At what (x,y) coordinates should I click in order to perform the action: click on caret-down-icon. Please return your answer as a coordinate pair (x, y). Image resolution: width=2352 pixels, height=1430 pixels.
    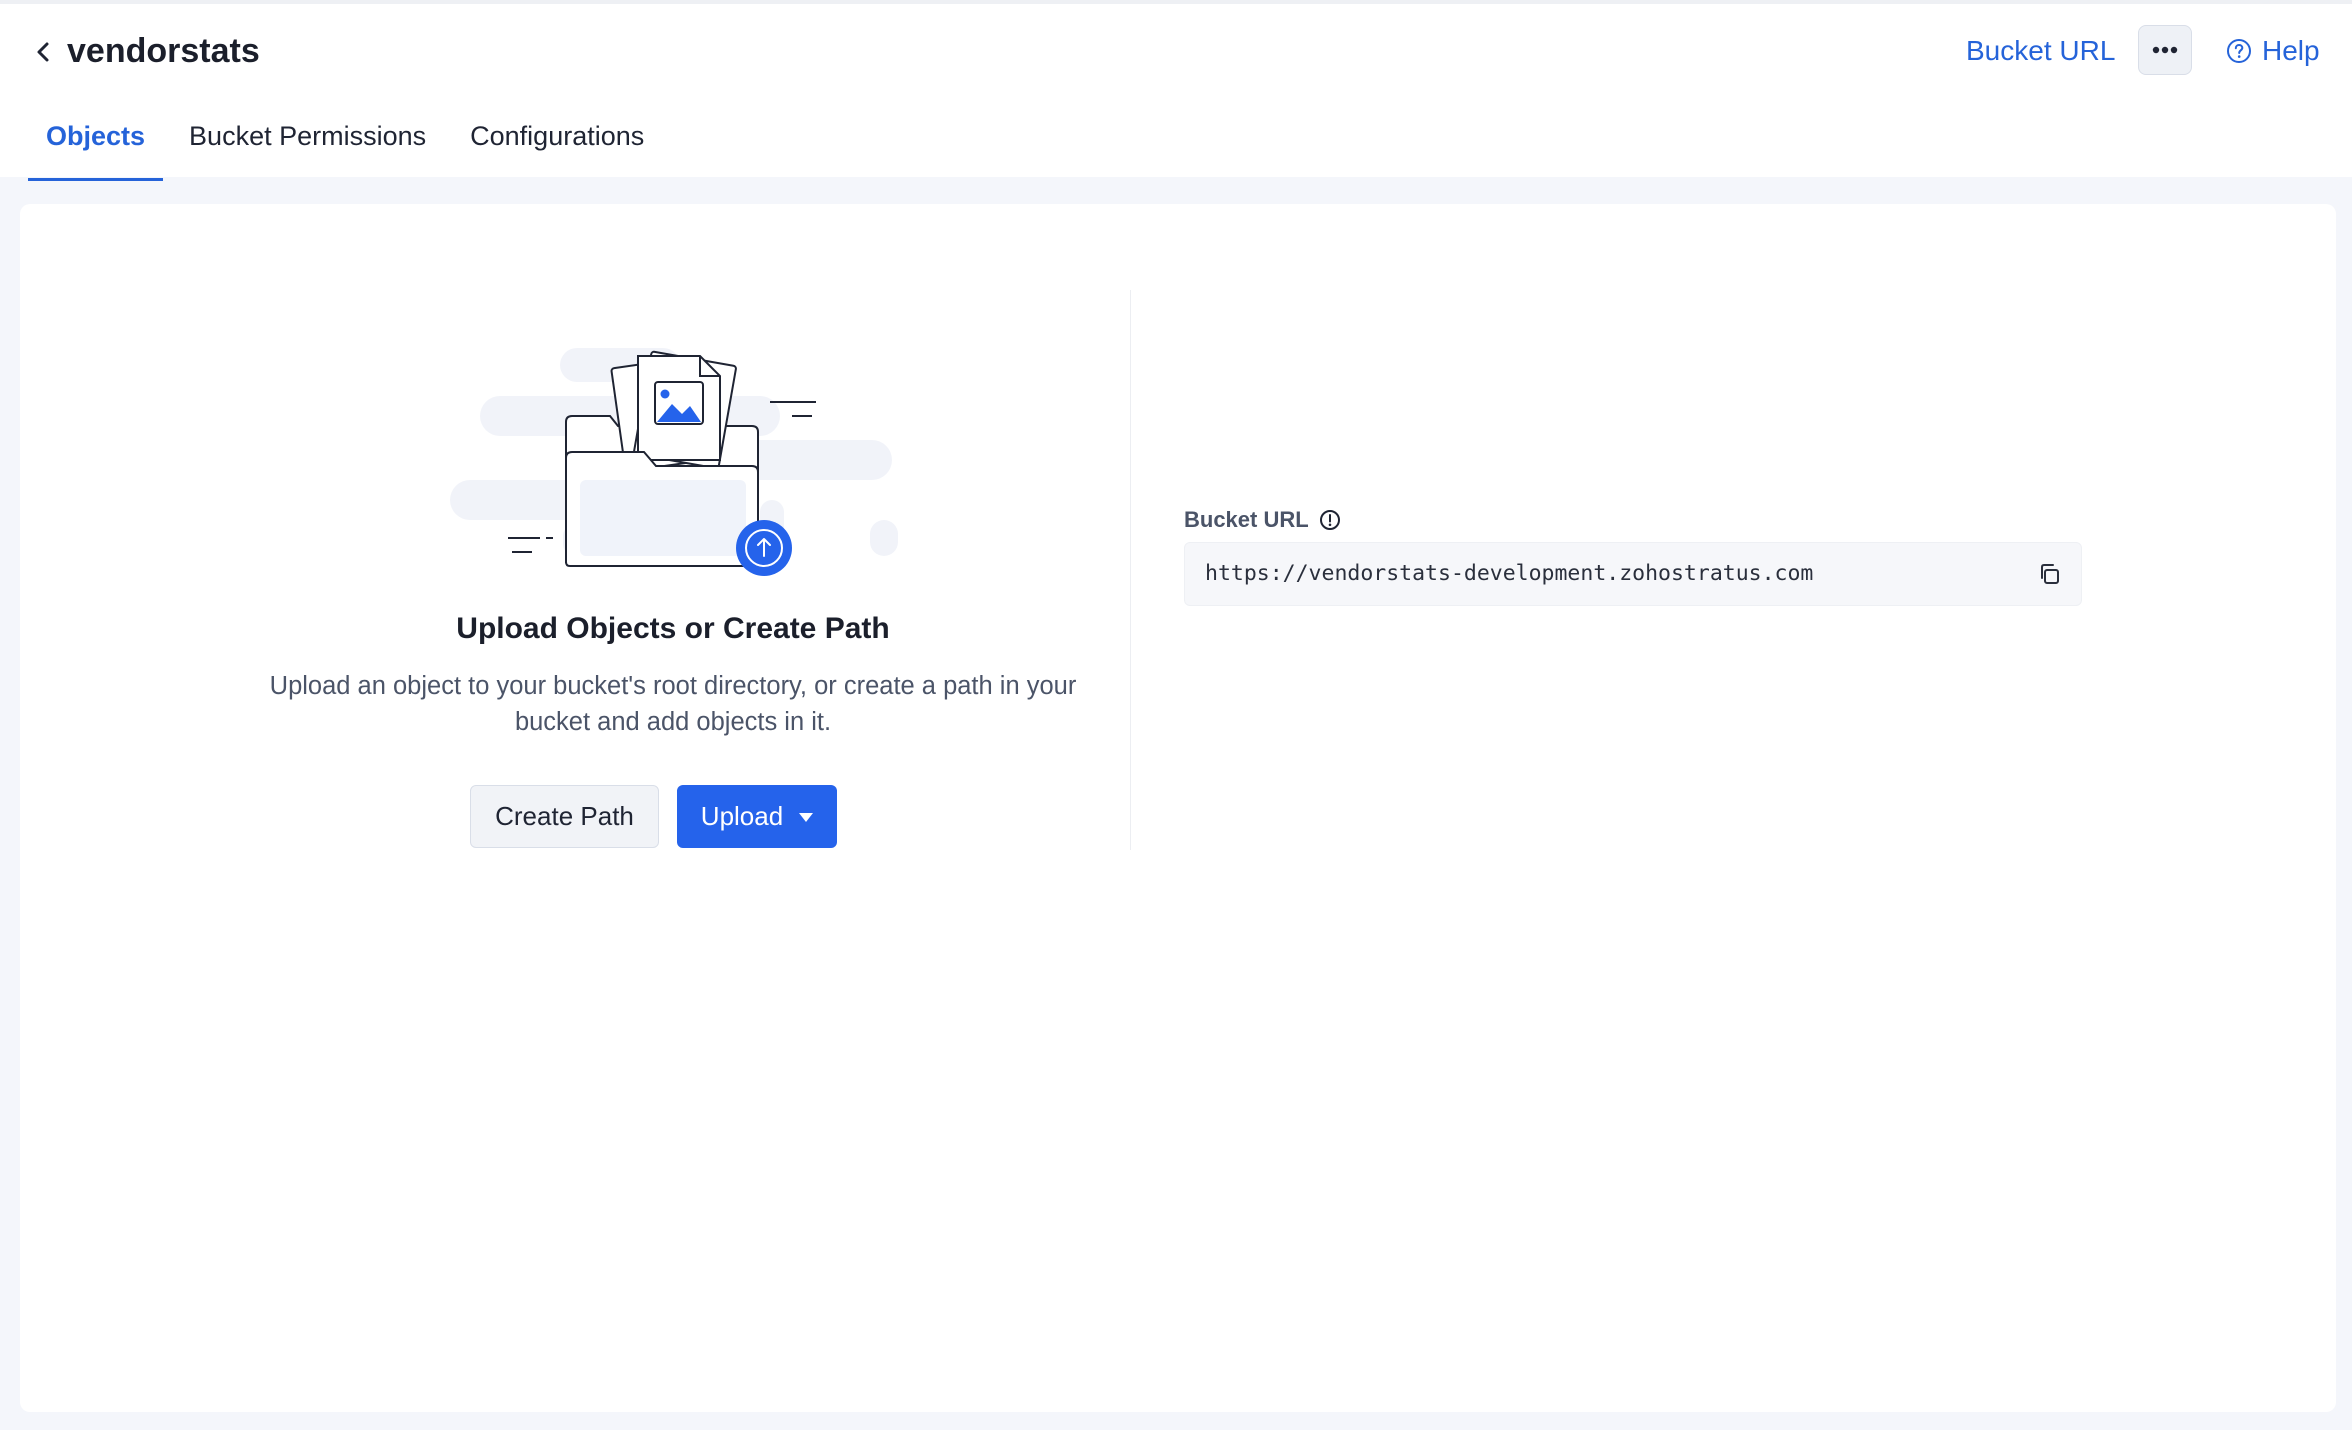
    Looking at the image, I should click on (806, 817).